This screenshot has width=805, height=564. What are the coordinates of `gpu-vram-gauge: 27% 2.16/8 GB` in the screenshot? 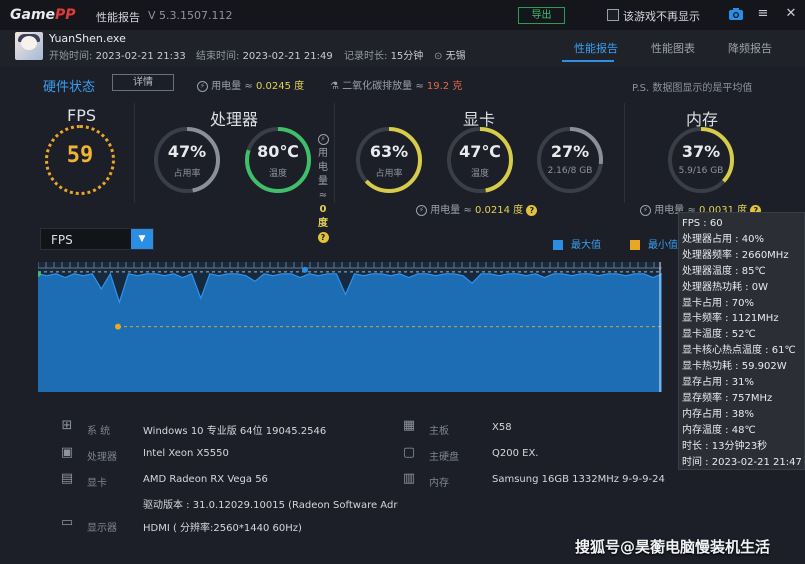 It's located at (570, 160).